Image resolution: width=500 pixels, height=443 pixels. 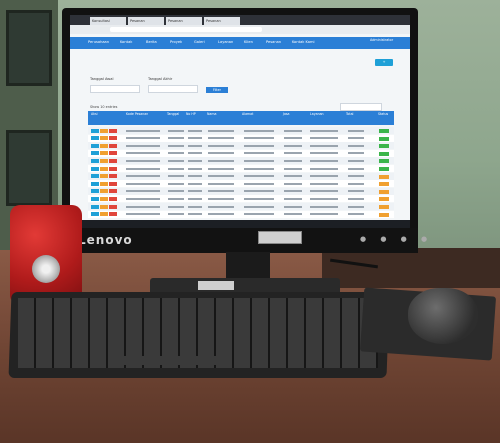 What do you see at coordinates (46, 269) in the screenshot?
I see `speaker-cone` at bounding box center [46, 269].